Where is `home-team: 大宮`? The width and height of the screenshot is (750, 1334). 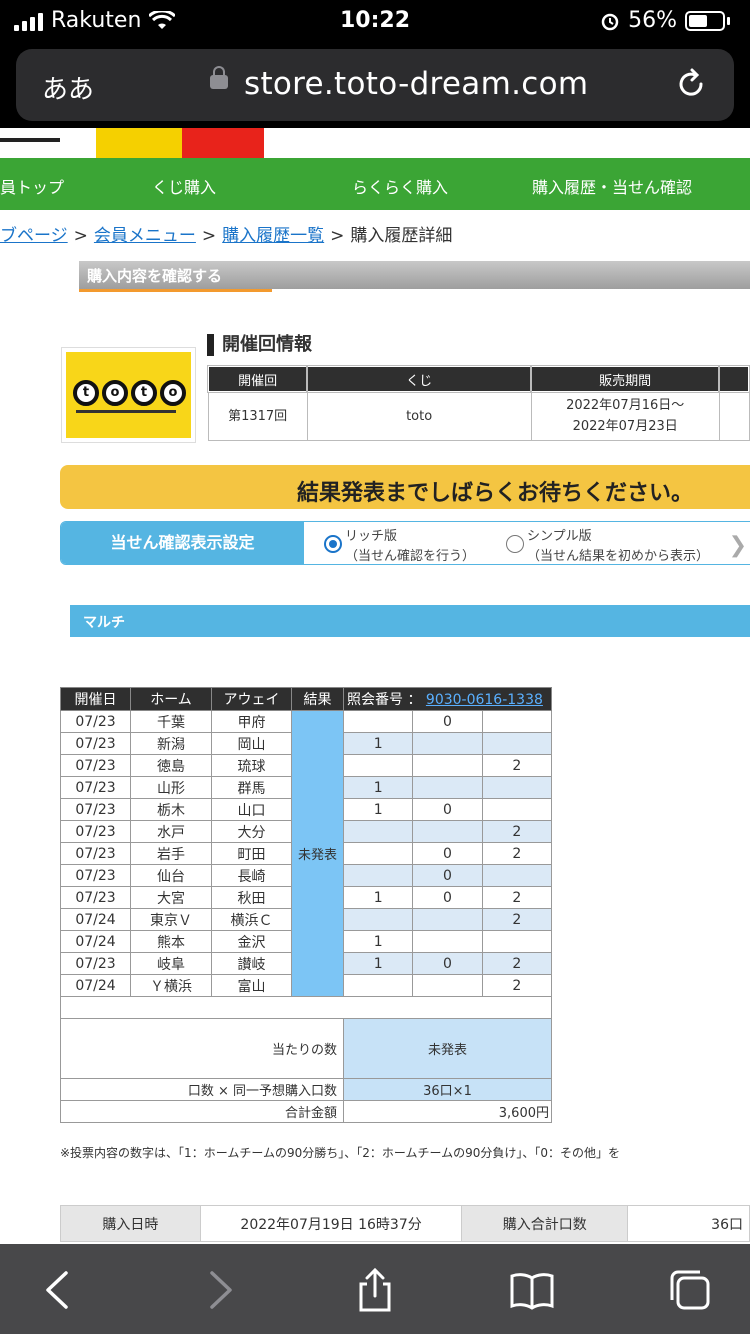
home-team: 大宮 is located at coordinates (171, 897).